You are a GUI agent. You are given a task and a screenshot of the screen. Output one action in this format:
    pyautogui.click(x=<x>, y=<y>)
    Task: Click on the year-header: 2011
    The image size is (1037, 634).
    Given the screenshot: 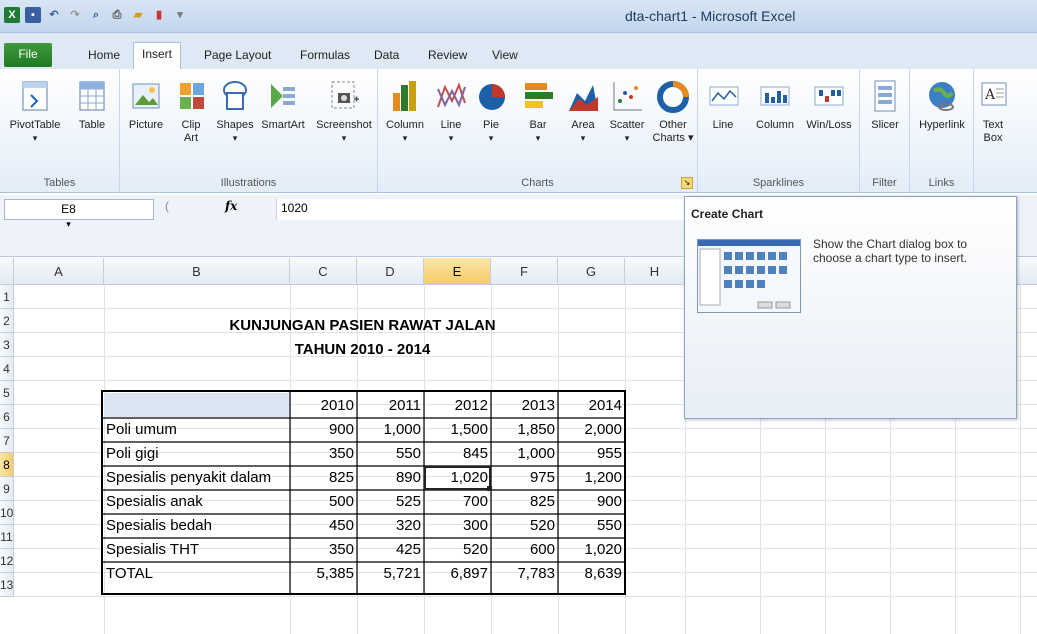 What is the action you would take?
    pyautogui.click(x=390, y=406)
    